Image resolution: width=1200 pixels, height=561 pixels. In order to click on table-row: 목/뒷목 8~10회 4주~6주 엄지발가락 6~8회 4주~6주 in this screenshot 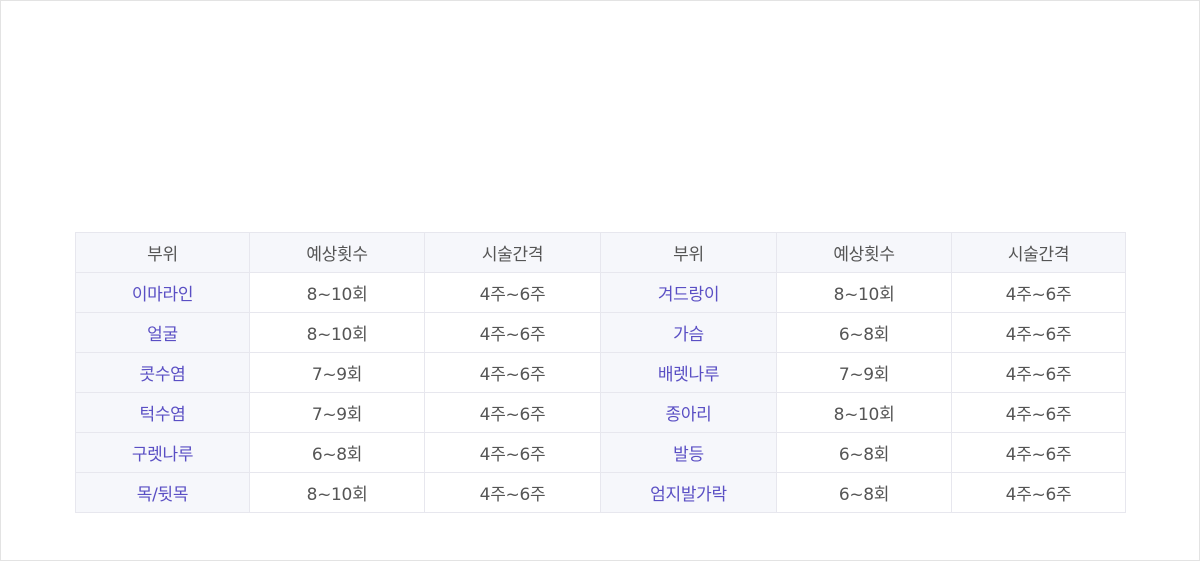, I will do `click(600, 492)`.